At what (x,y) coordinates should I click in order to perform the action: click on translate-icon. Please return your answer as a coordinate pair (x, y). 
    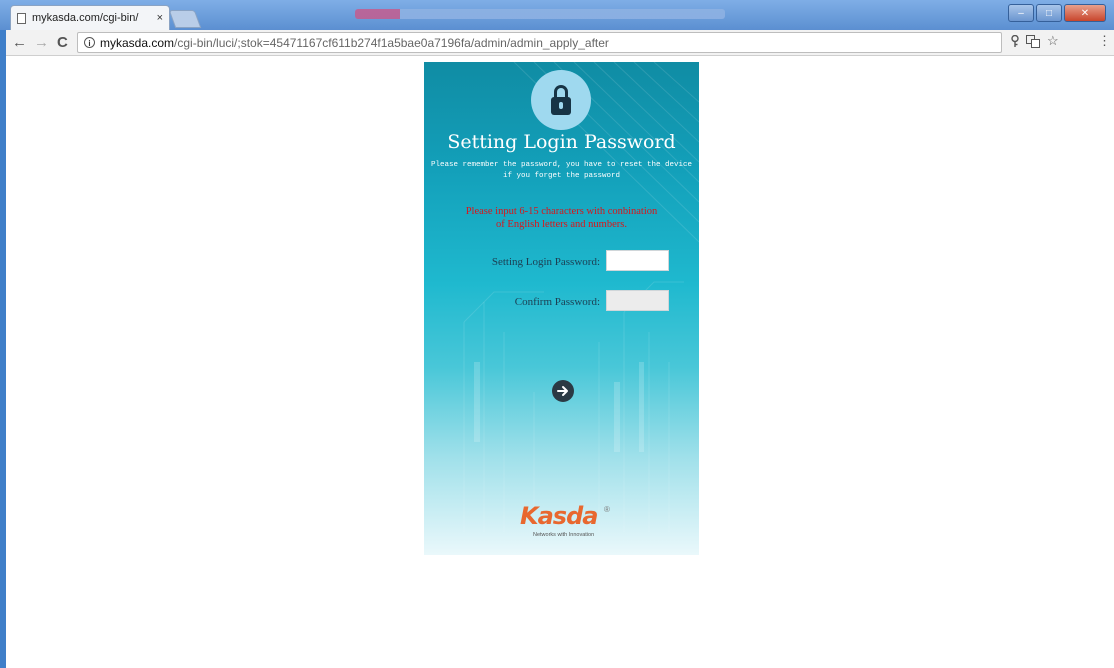
    Looking at the image, I should click on (1033, 43).